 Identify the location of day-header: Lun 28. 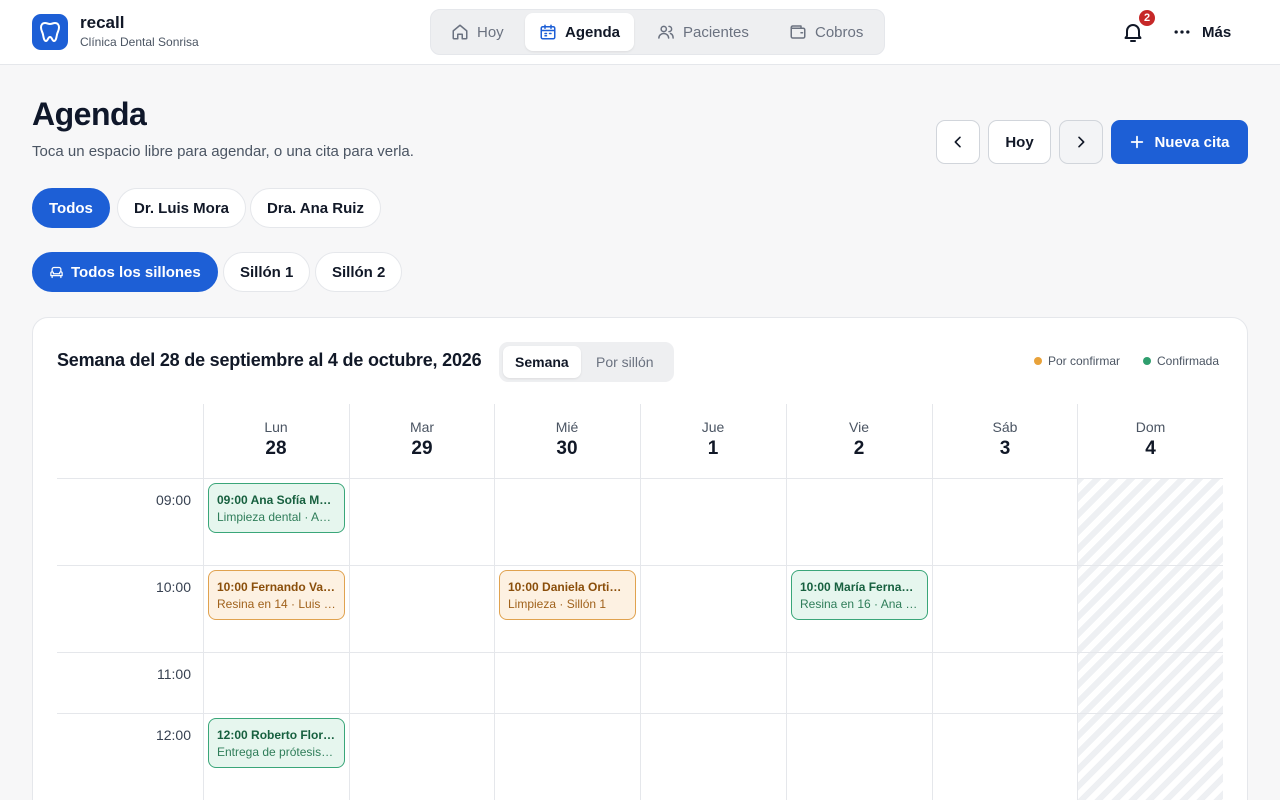
(275, 441).